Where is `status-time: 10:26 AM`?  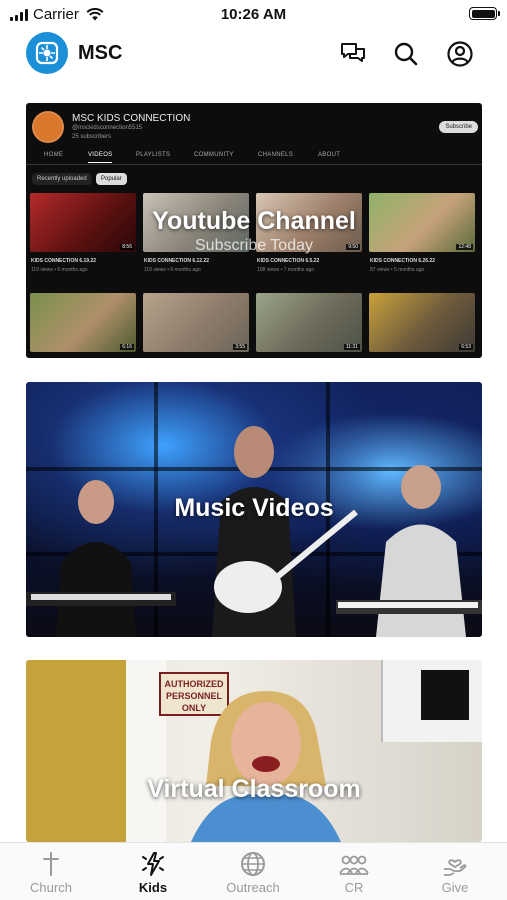
status-time: 10:26 AM is located at coordinates (253, 14).